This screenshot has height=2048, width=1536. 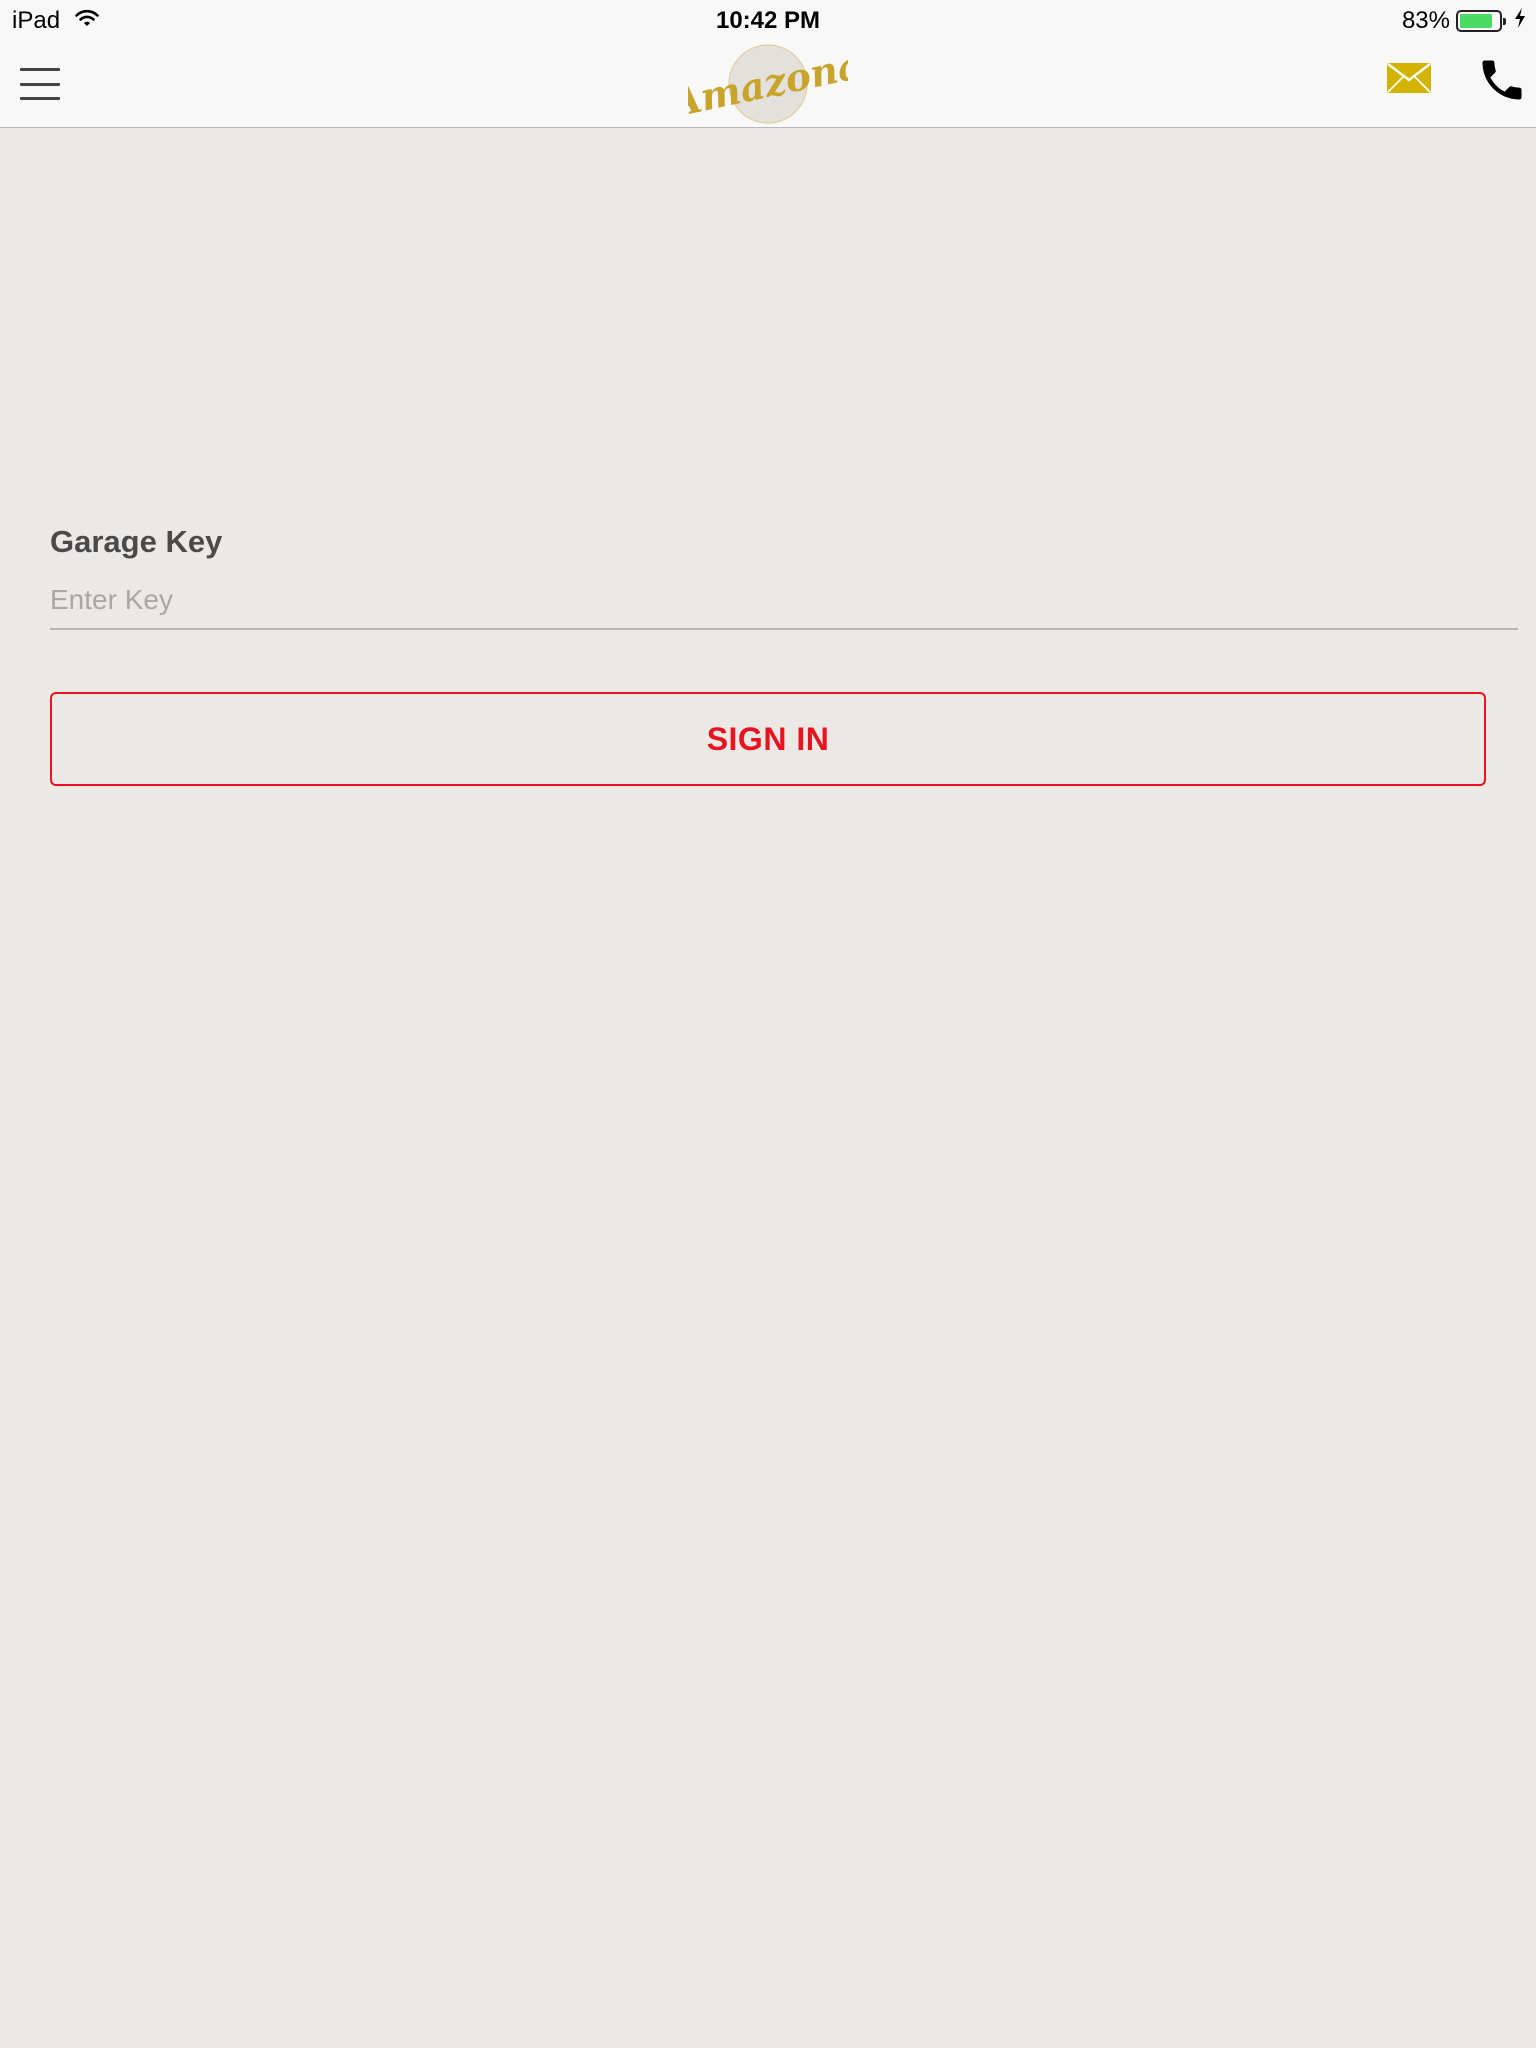 What do you see at coordinates (784, 601) in the screenshot?
I see `garage-key-input` at bounding box center [784, 601].